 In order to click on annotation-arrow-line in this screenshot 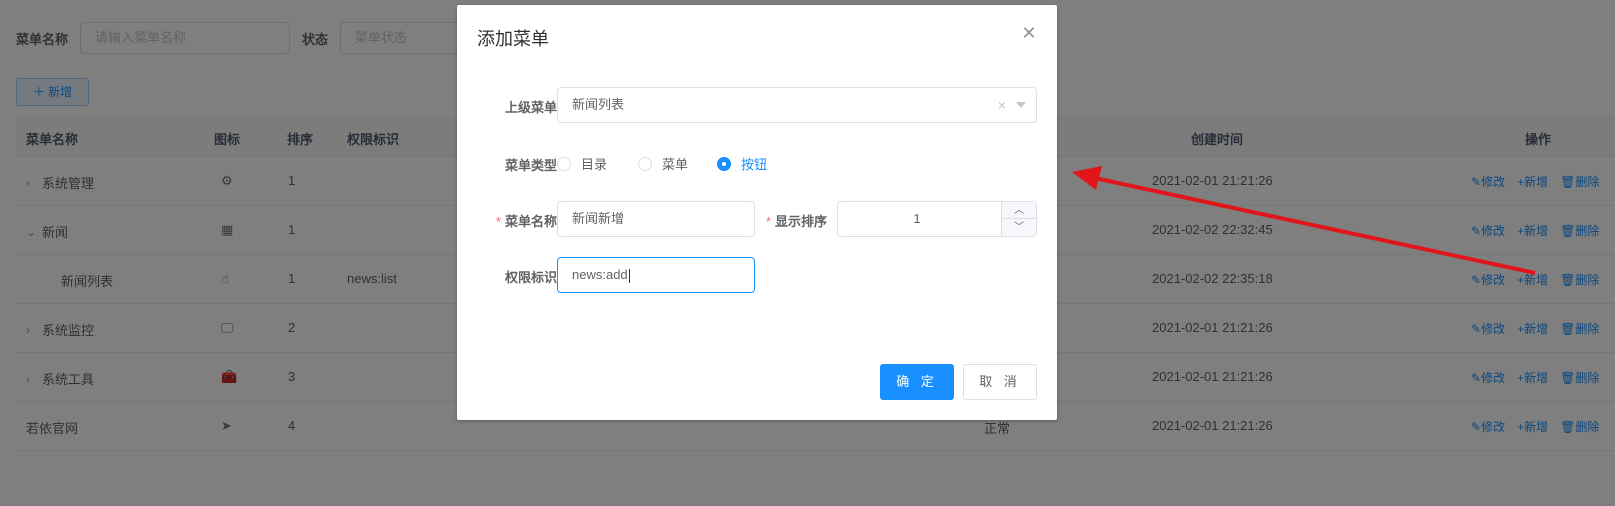, I will do `click(1312, 225)`.